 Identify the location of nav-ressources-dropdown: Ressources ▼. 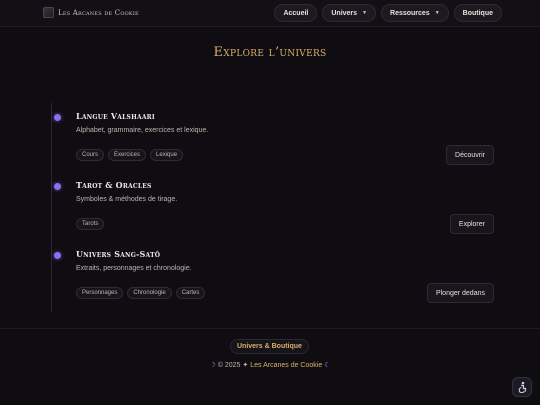
(415, 13).